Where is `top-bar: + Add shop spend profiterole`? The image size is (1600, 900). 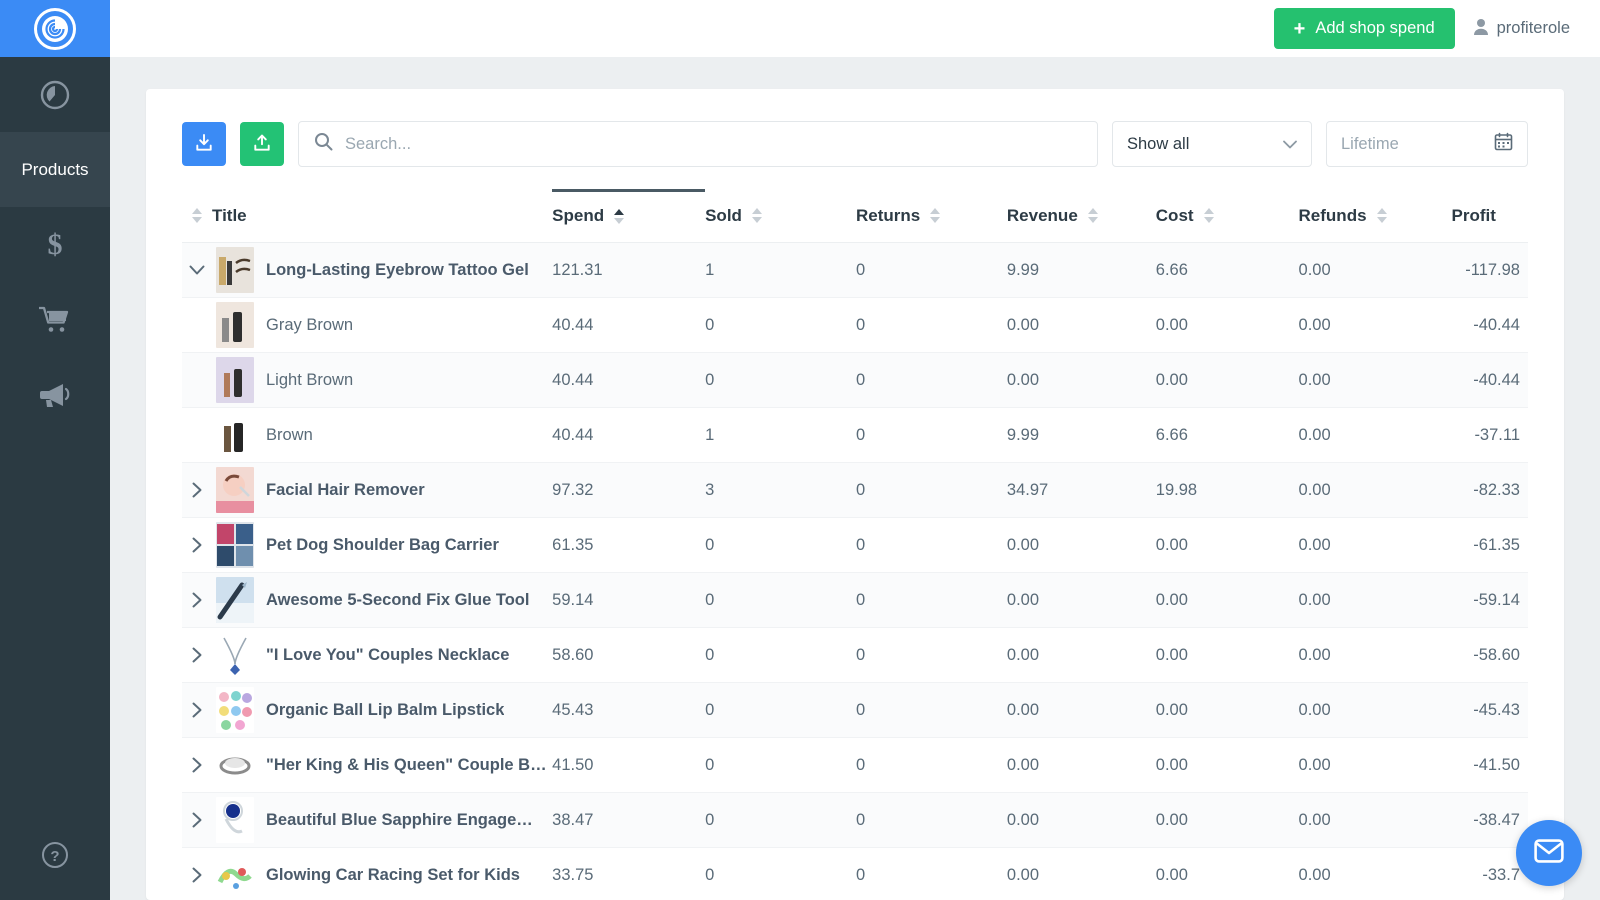 top-bar: + Add shop spend profiterole is located at coordinates (855, 28).